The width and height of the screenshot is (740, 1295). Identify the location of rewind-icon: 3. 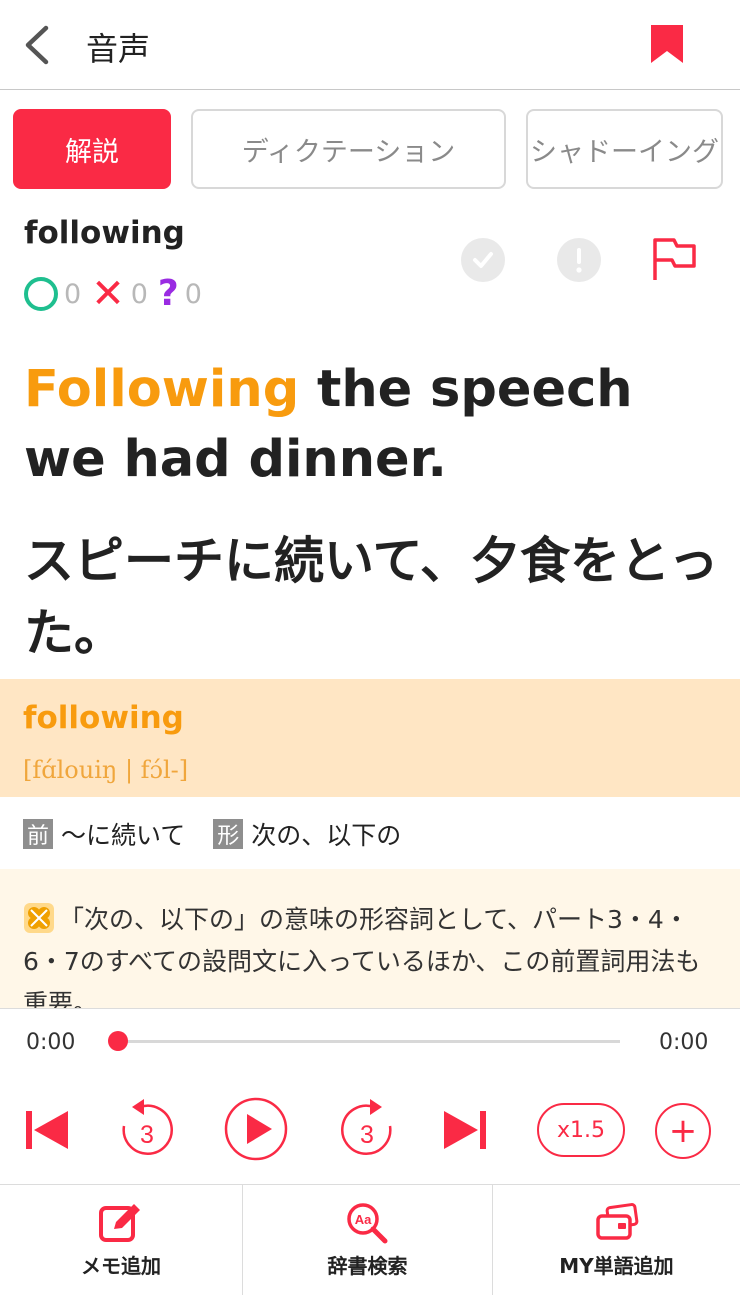
(147, 1130).